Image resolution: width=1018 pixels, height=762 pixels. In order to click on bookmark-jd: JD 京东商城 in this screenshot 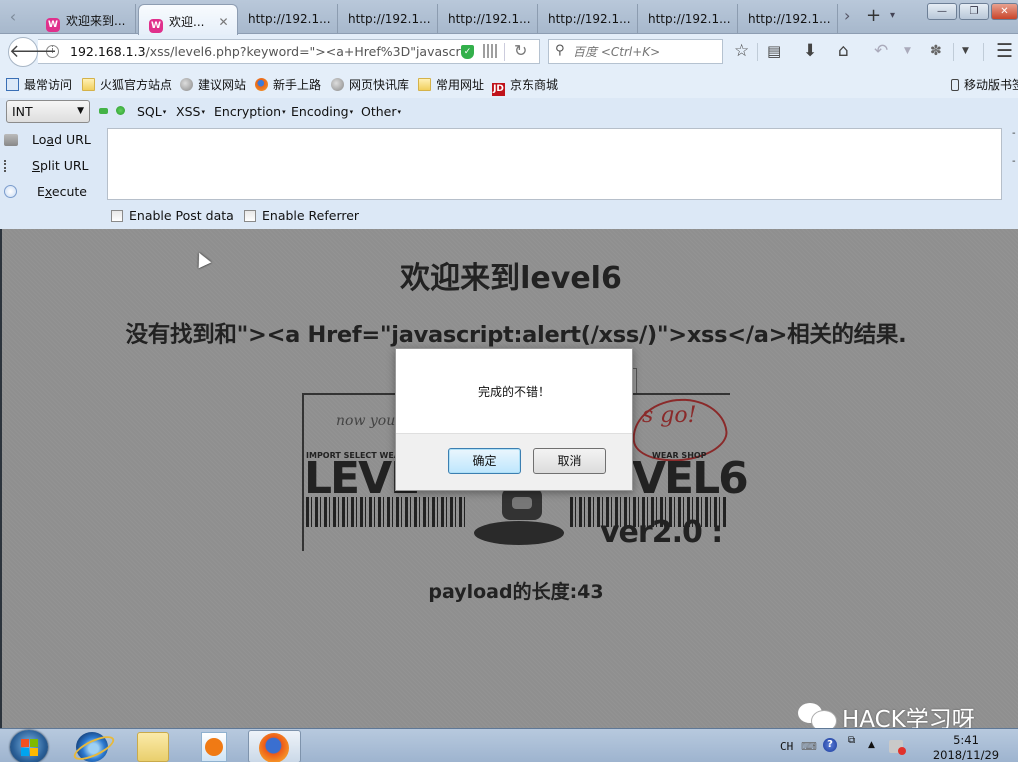, I will do `click(525, 86)`.